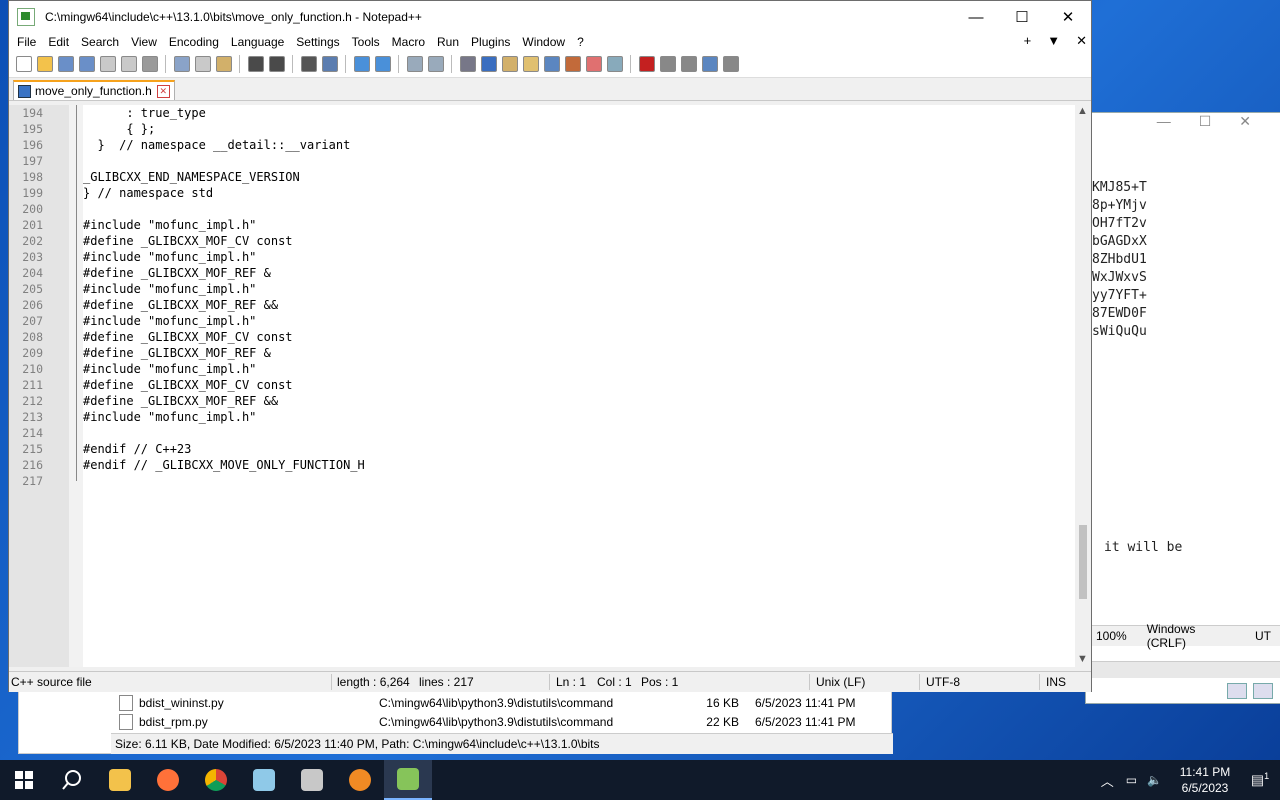 The width and height of the screenshot is (1280, 800). Describe the element at coordinates (542, 417) in the screenshot. I see `code-line: 213 #include "mofunc_impl.h"` at that location.